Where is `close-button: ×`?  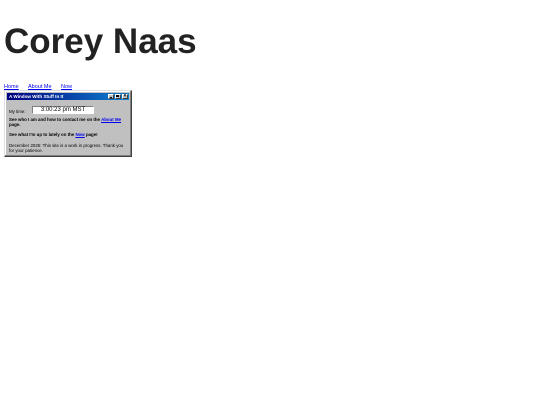
close-button: × is located at coordinates (125, 95).